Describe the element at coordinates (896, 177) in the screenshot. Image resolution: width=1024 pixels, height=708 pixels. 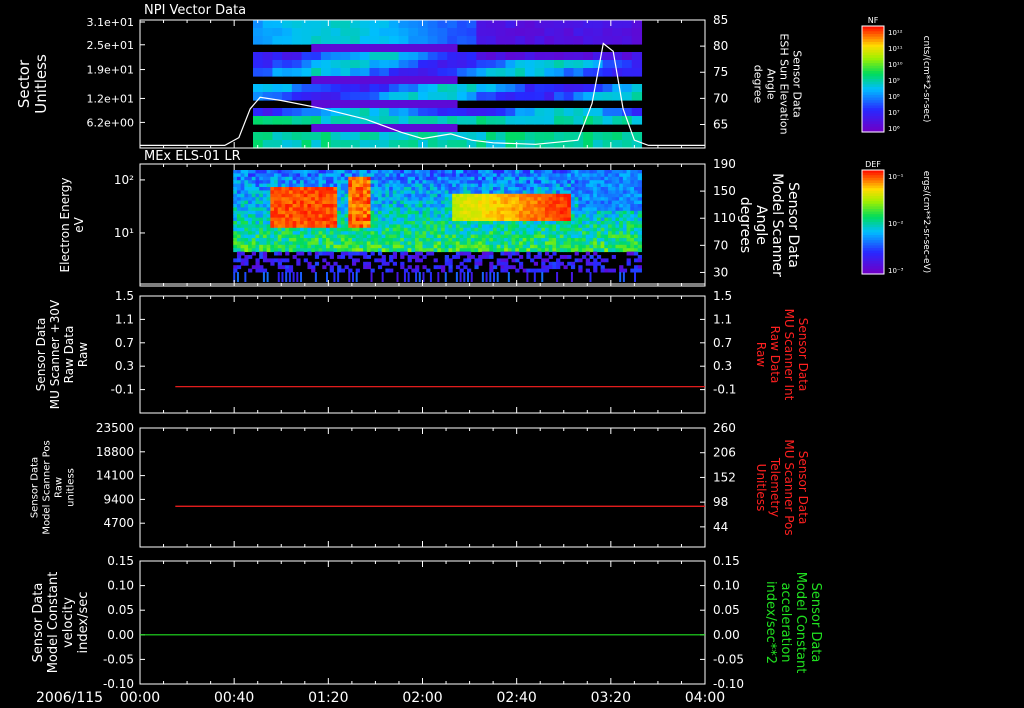
I see `def-colorbar-tick-label: 10⁻¹` at that location.